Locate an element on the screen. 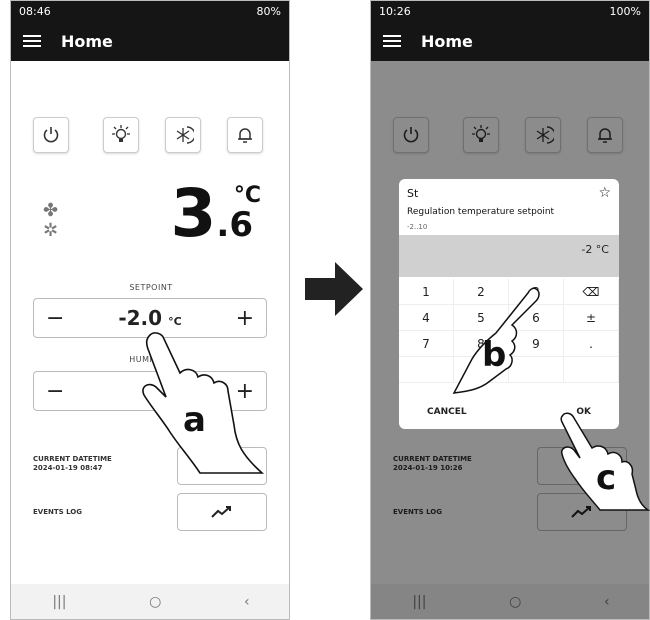  annotation-a: a is located at coordinates (194, 420).